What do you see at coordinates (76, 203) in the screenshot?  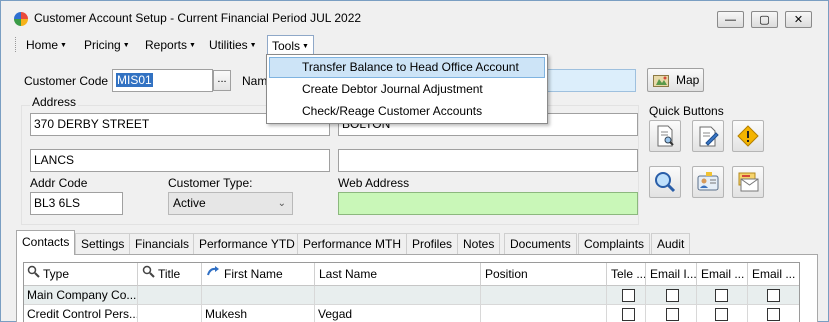 I see `addr-code-input: BL3 6LS` at bounding box center [76, 203].